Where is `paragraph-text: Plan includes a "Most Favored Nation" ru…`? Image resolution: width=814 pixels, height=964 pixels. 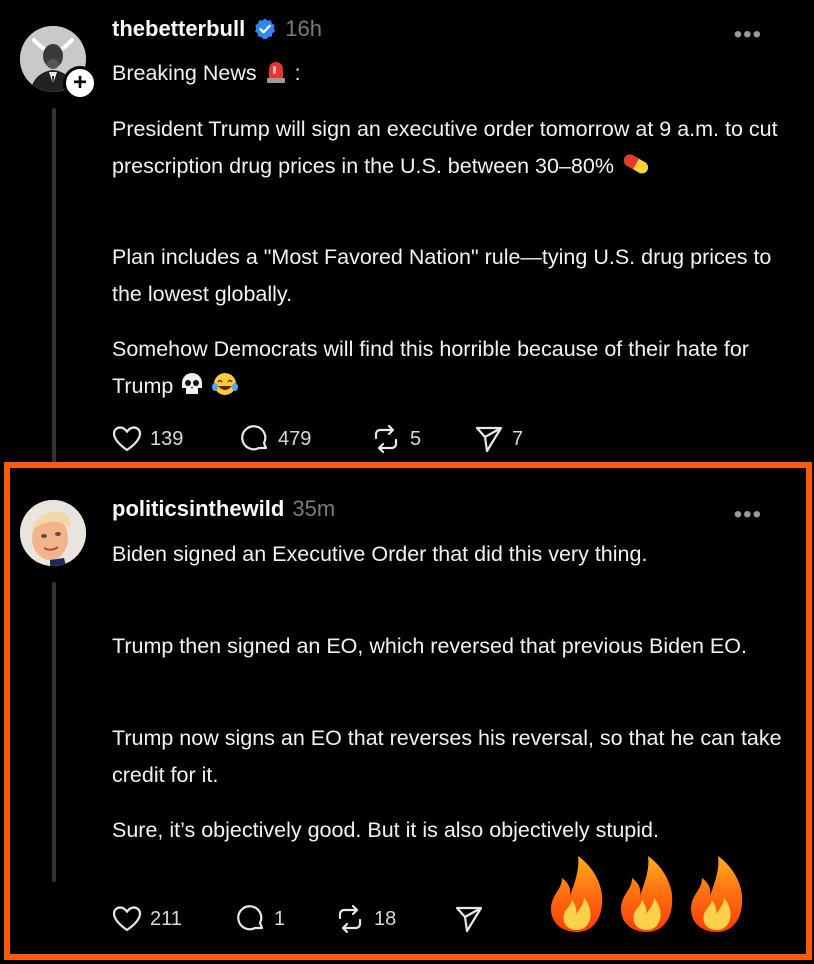
paragraph-text: Plan includes a "Most Favored Nation" ru… is located at coordinates (442, 275).